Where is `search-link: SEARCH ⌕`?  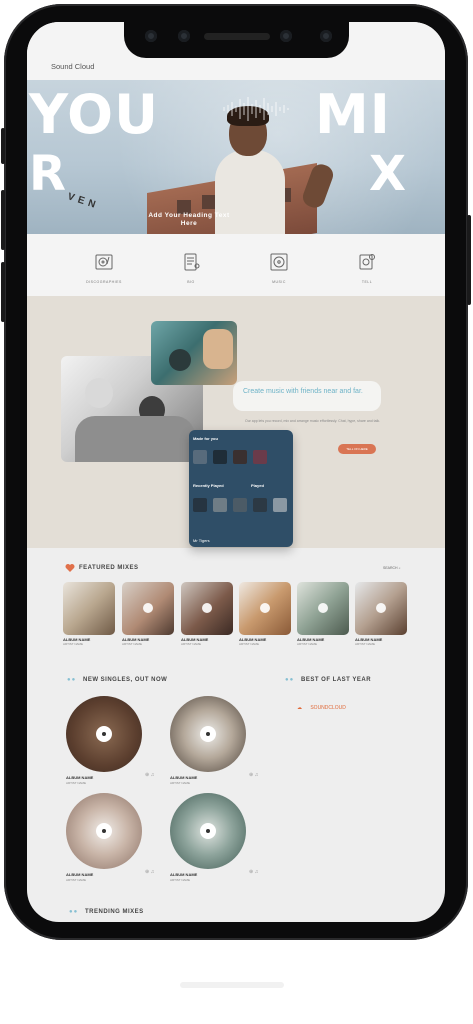
search-link: SEARCH ⌕ is located at coordinates (392, 568).